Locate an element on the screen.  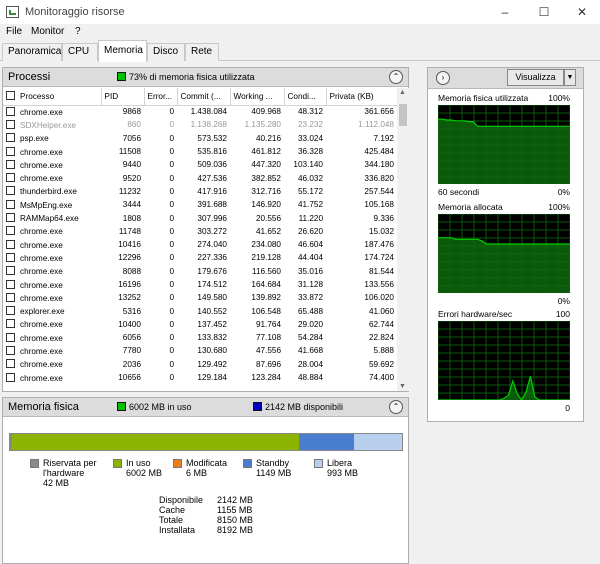
table-row: psp.exe 7056 0 573.532 40.216 33.024 7.192 is located at coordinates (200, 138).